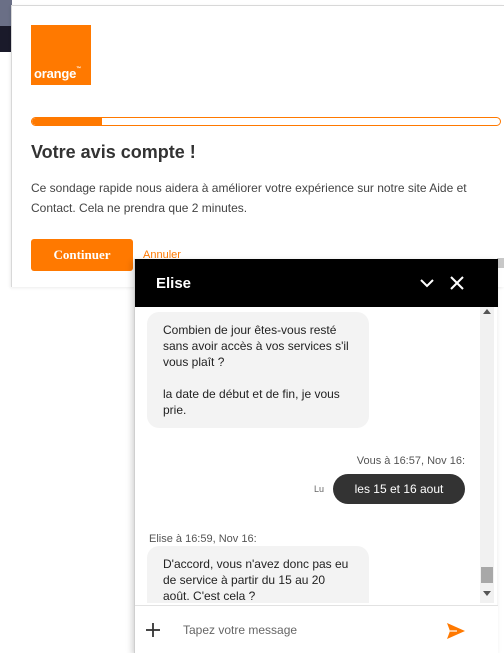  I want to click on chat-input-bar, so click(316, 629).